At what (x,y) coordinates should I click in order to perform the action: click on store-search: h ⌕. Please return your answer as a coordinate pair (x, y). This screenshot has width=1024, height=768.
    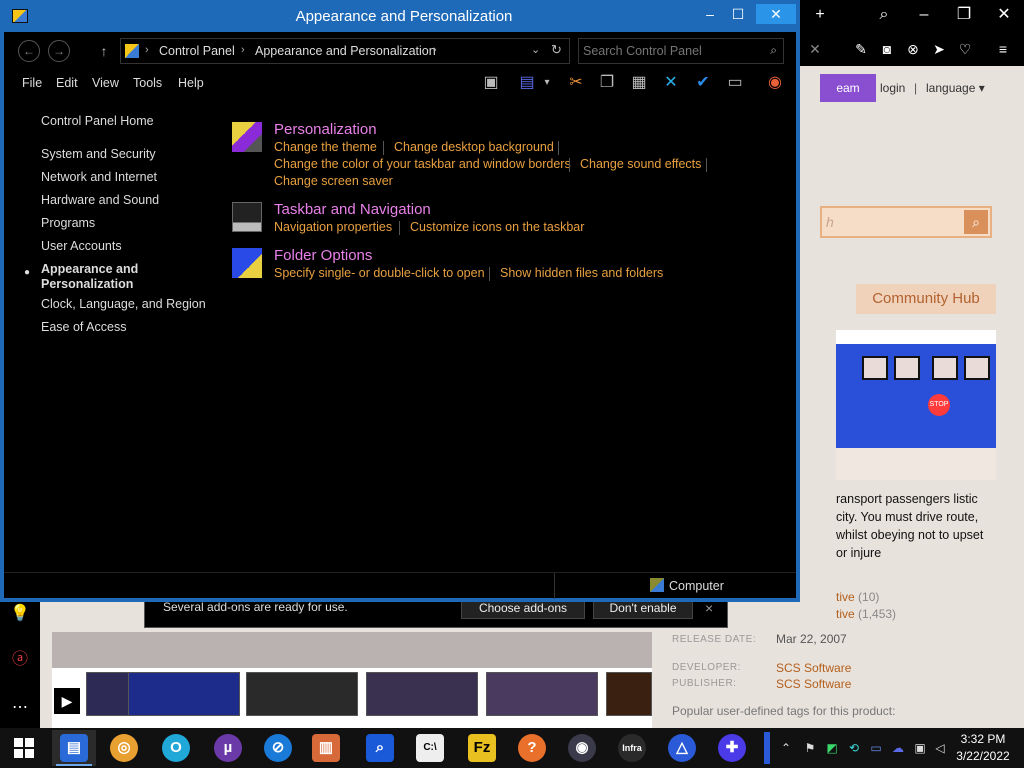
    Looking at the image, I should click on (906, 222).